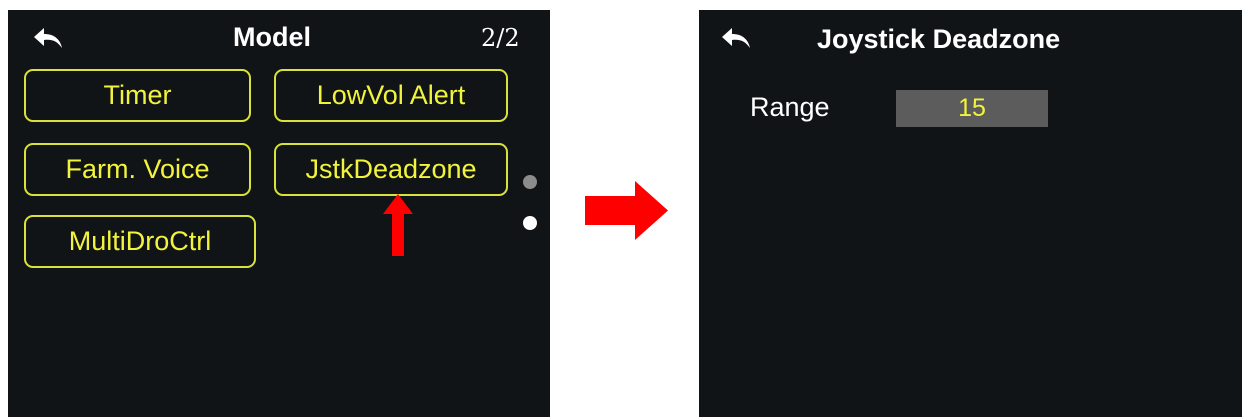  What do you see at coordinates (140, 241) in the screenshot?
I see `multidroctrl-button: MultiDroCtrl` at bounding box center [140, 241].